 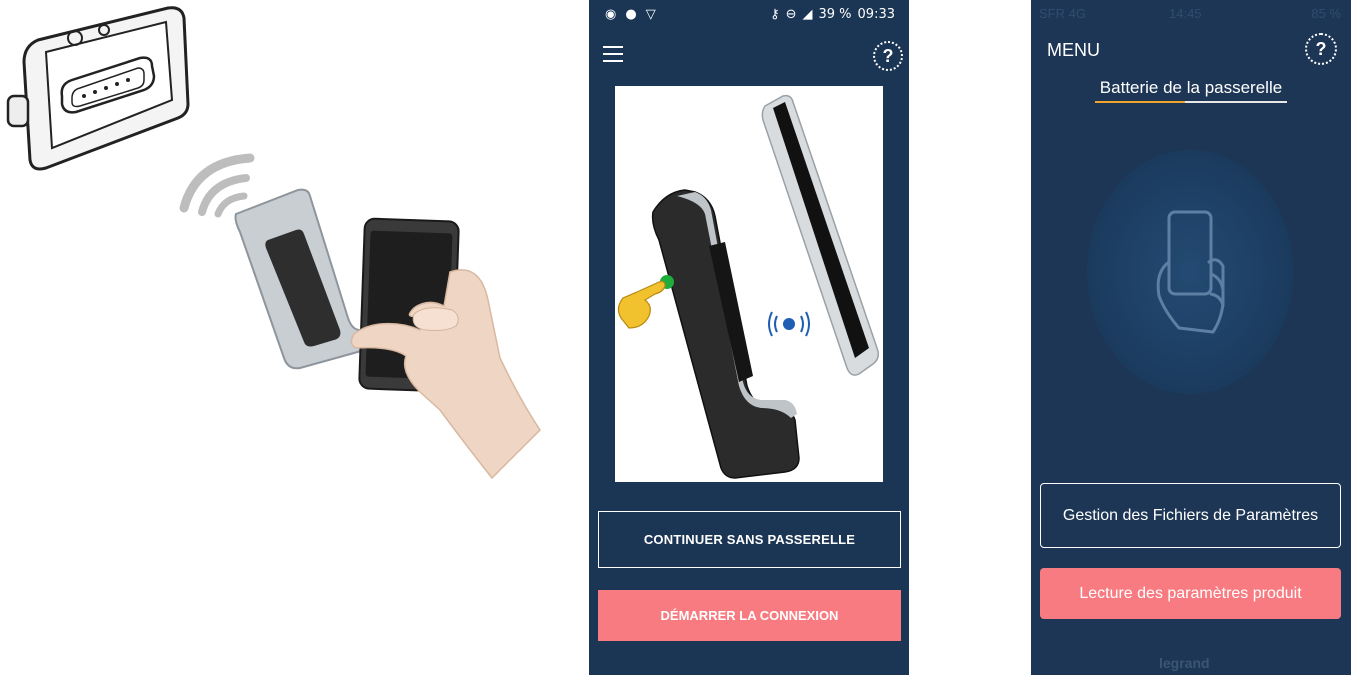 What do you see at coordinates (791, 14) in the screenshot?
I see `dnd-icon: ⊖` at bounding box center [791, 14].